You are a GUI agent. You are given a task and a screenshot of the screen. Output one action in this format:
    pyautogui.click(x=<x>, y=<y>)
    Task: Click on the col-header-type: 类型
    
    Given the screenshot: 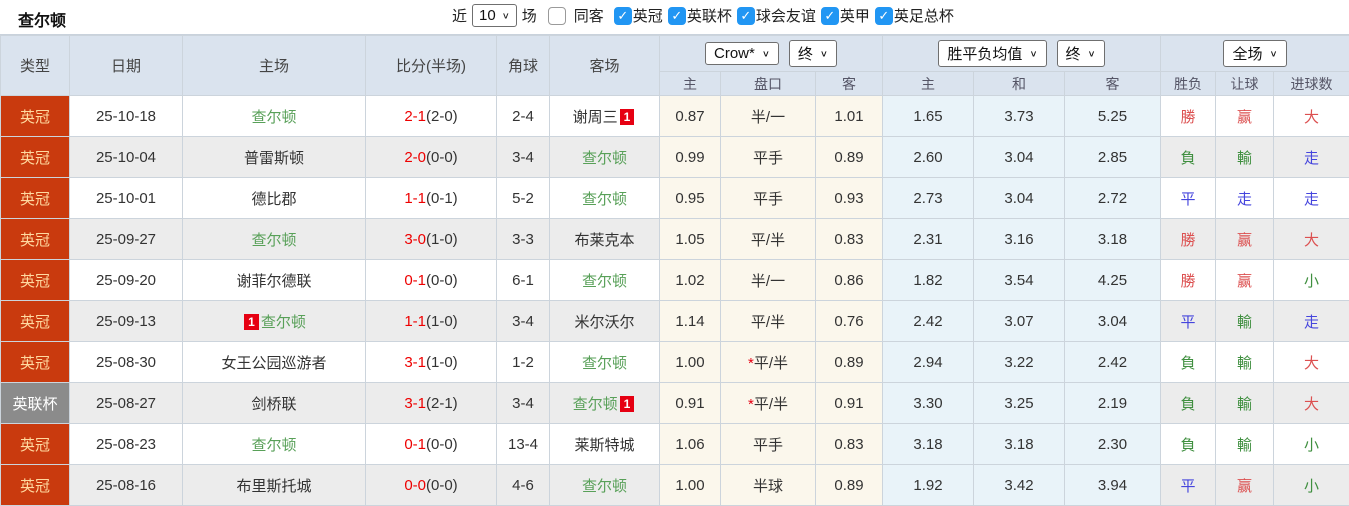 What is the action you would take?
    pyautogui.click(x=35, y=66)
    